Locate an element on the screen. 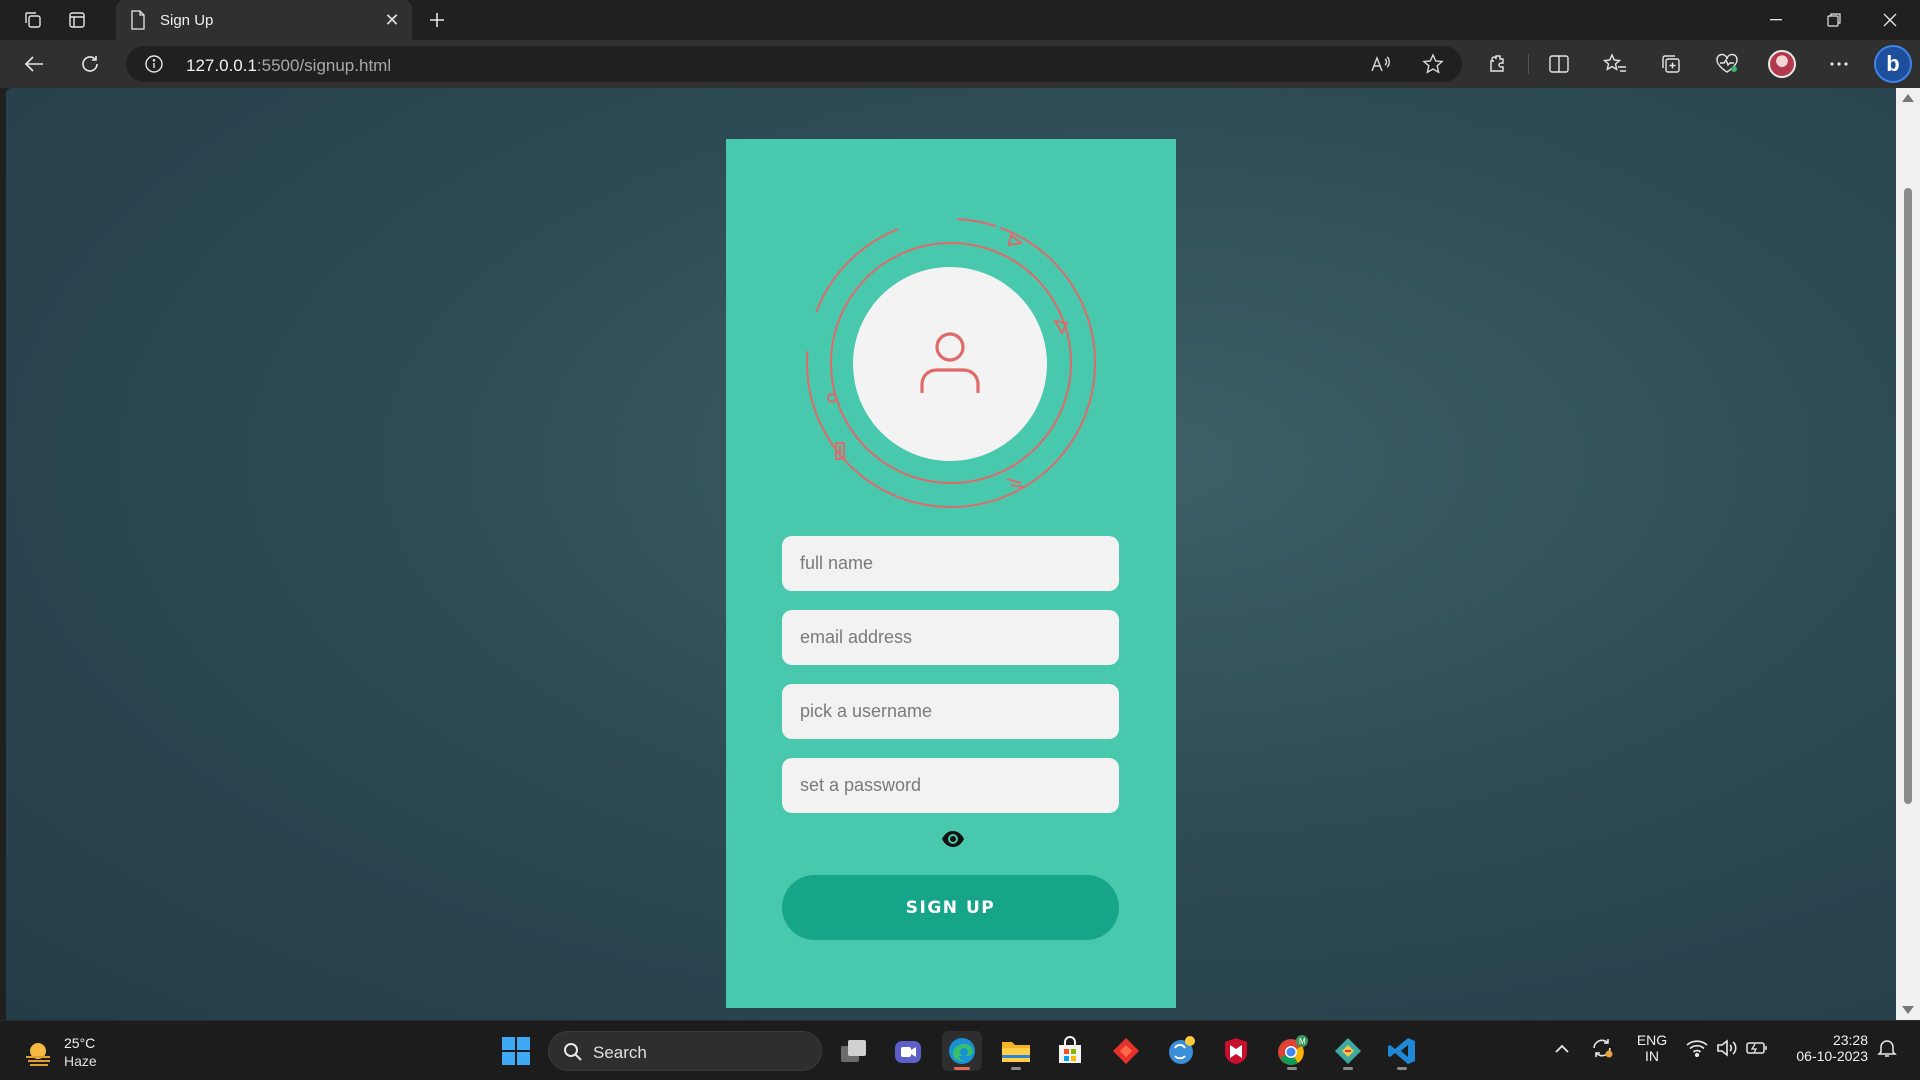 The width and height of the screenshot is (1920, 1080). vscode-icon is located at coordinates (1402, 1051).